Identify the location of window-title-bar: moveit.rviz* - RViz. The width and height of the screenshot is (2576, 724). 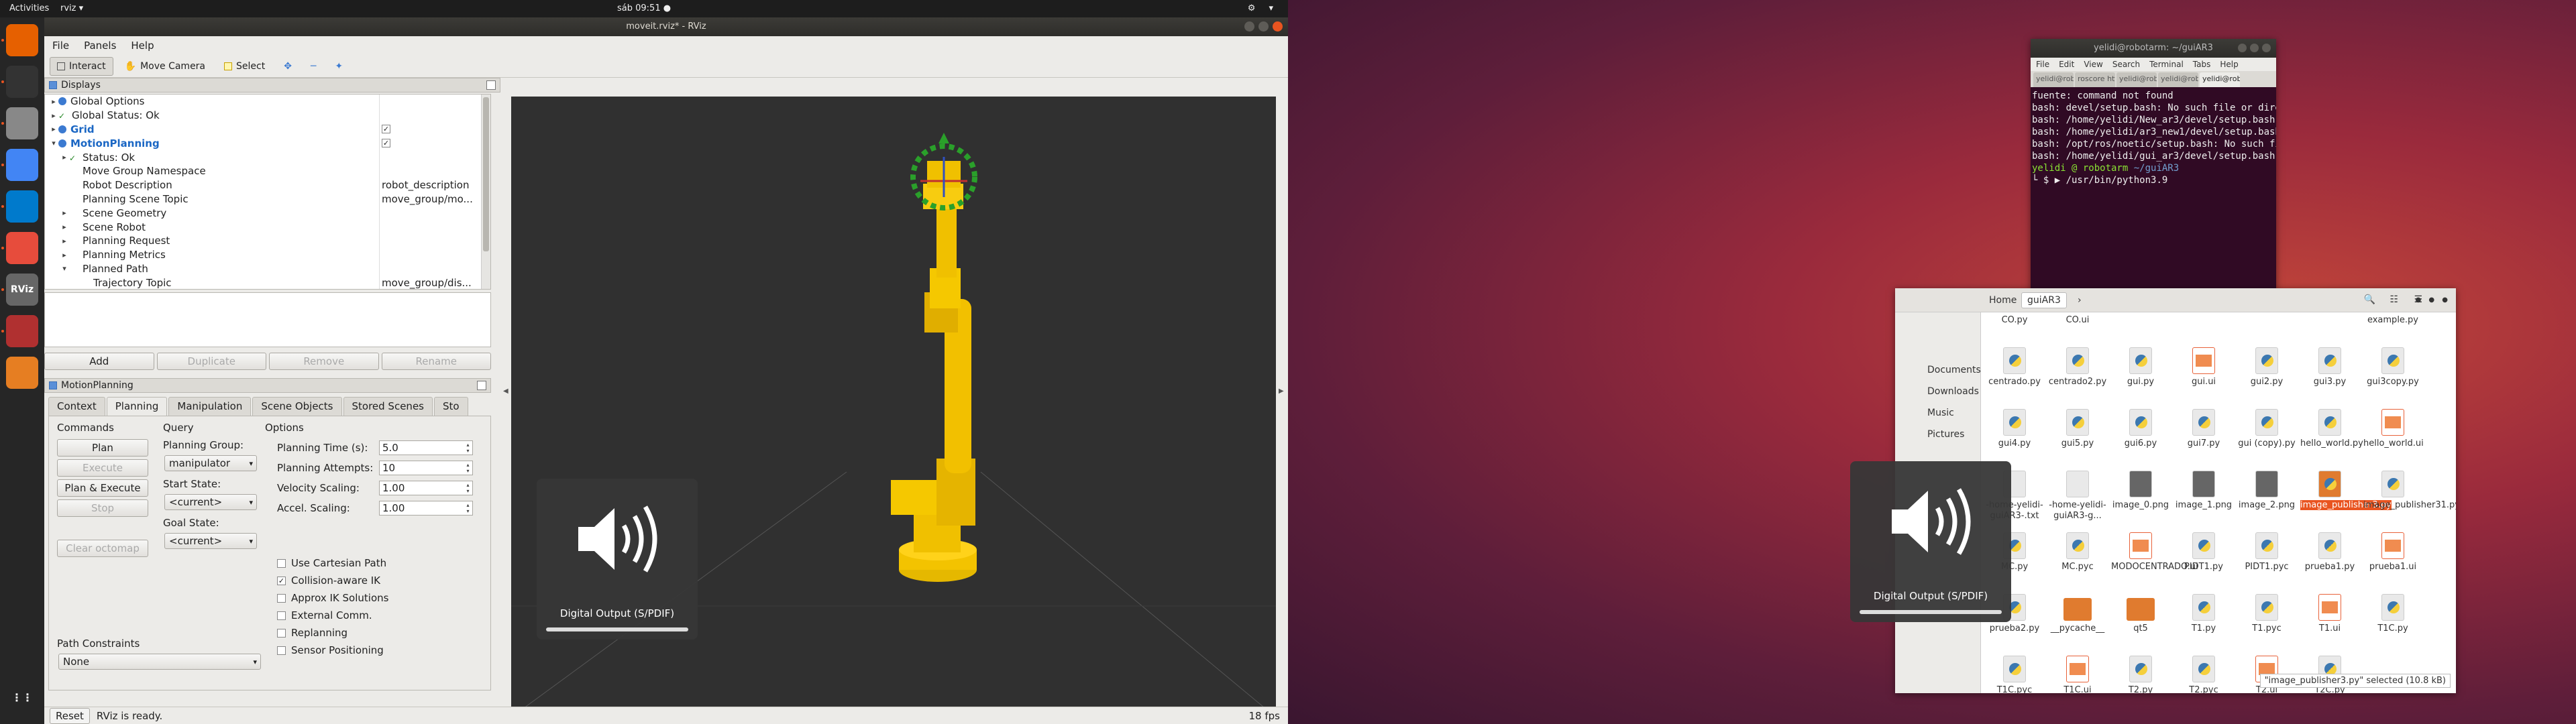
(666, 27).